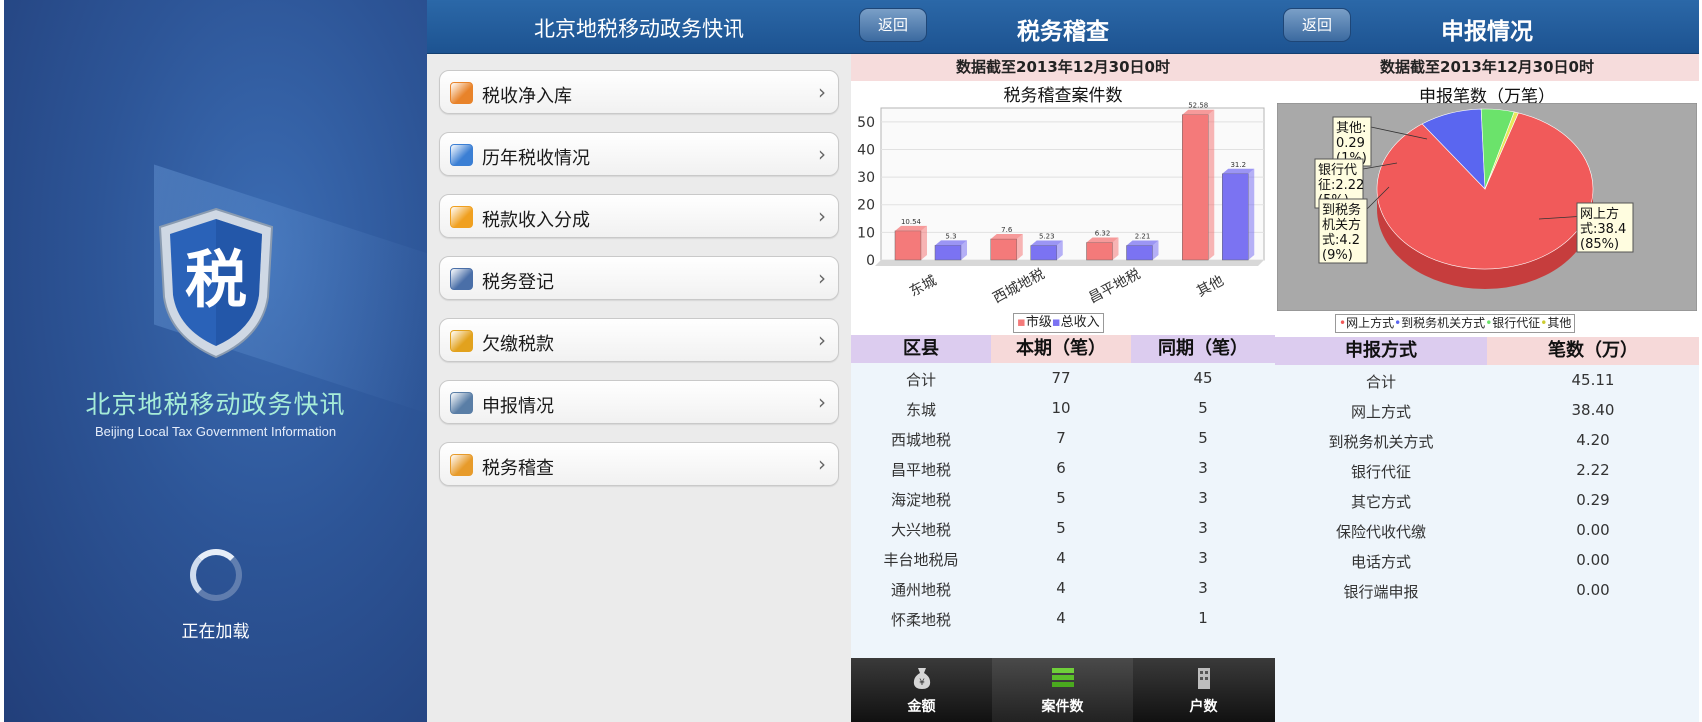  Describe the element at coordinates (1203, 618) in the screenshot. I see `table-cell: 1` at that location.